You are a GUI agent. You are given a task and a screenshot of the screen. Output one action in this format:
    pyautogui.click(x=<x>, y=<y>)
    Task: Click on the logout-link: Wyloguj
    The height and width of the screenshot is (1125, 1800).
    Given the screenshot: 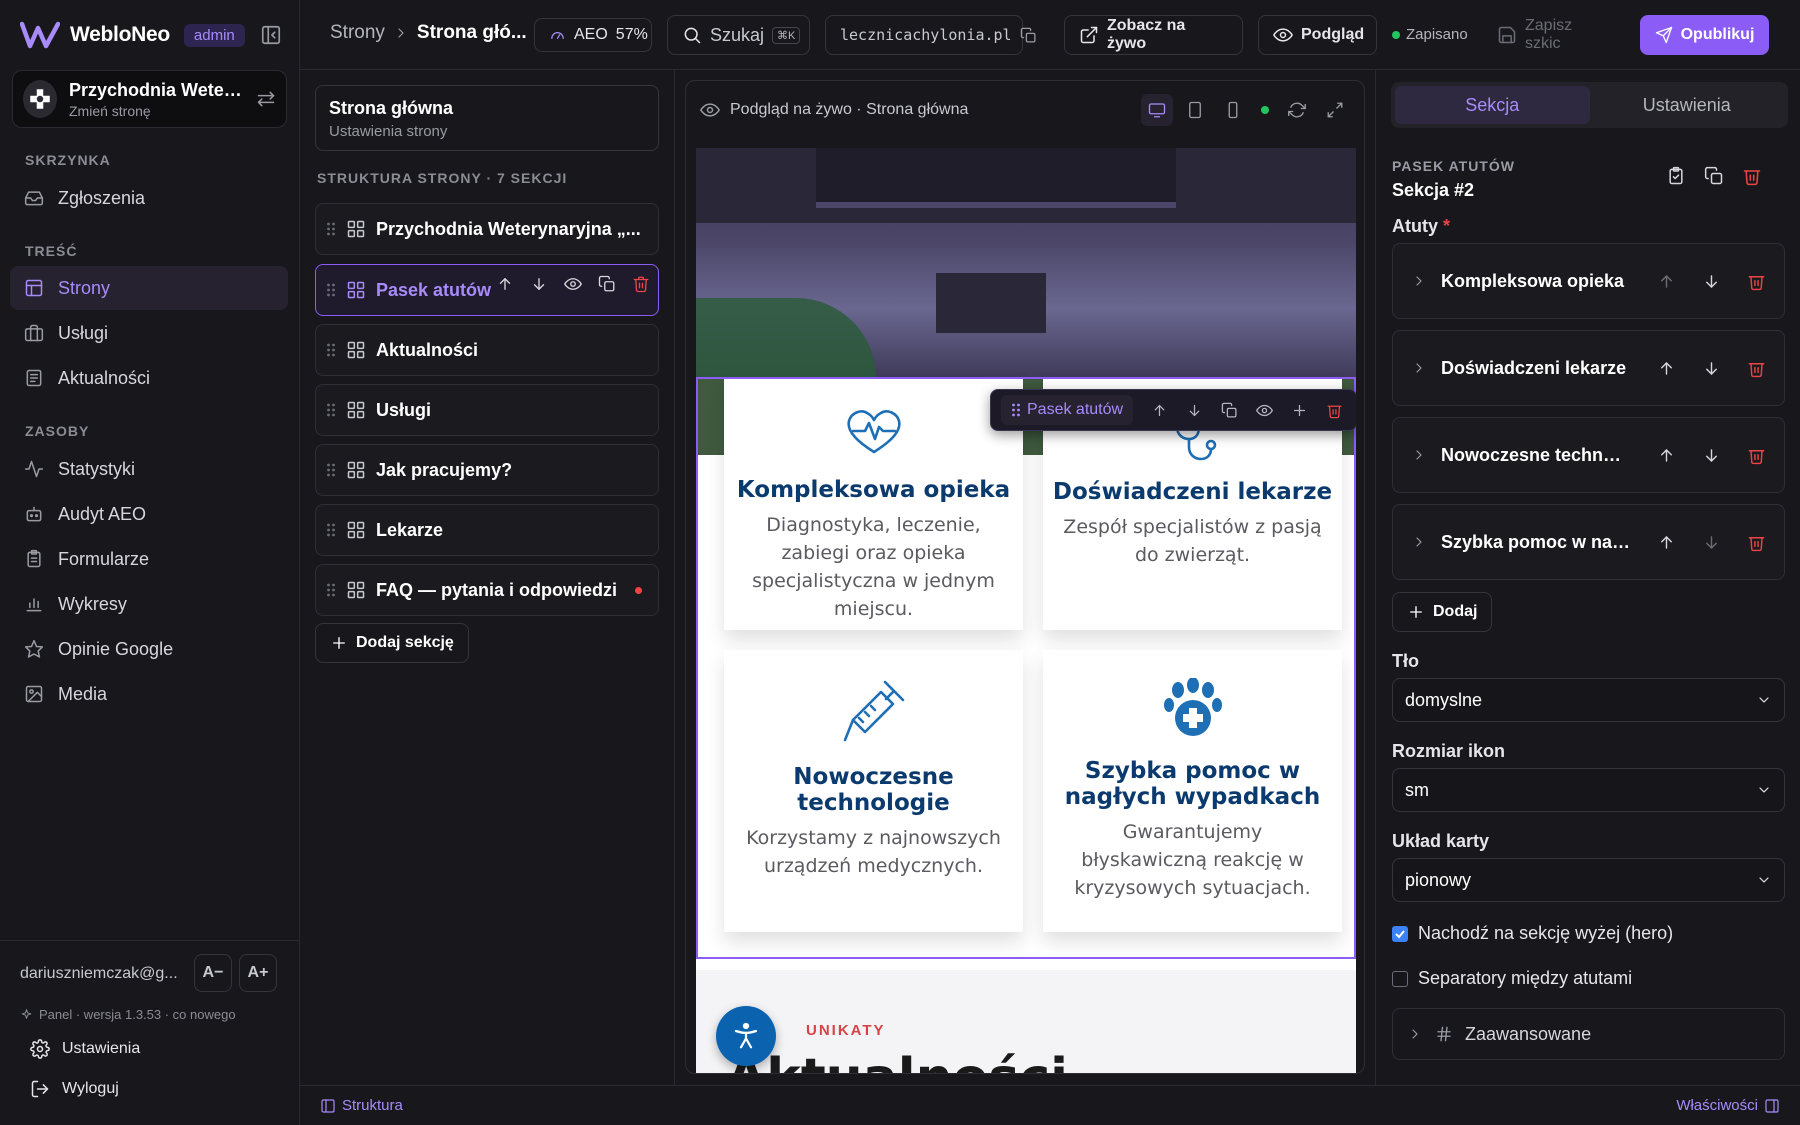 What is the action you would take?
    pyautogui.click(x=74, y=1089)
    